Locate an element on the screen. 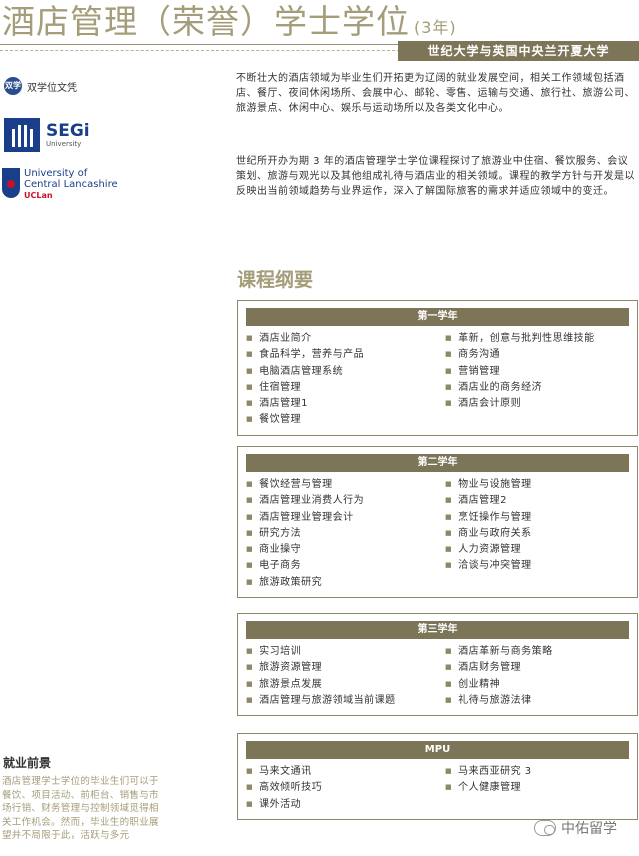 This screenshot has height=856, width=639. course-item: 商业操守 is located at coordinates (345, 550).